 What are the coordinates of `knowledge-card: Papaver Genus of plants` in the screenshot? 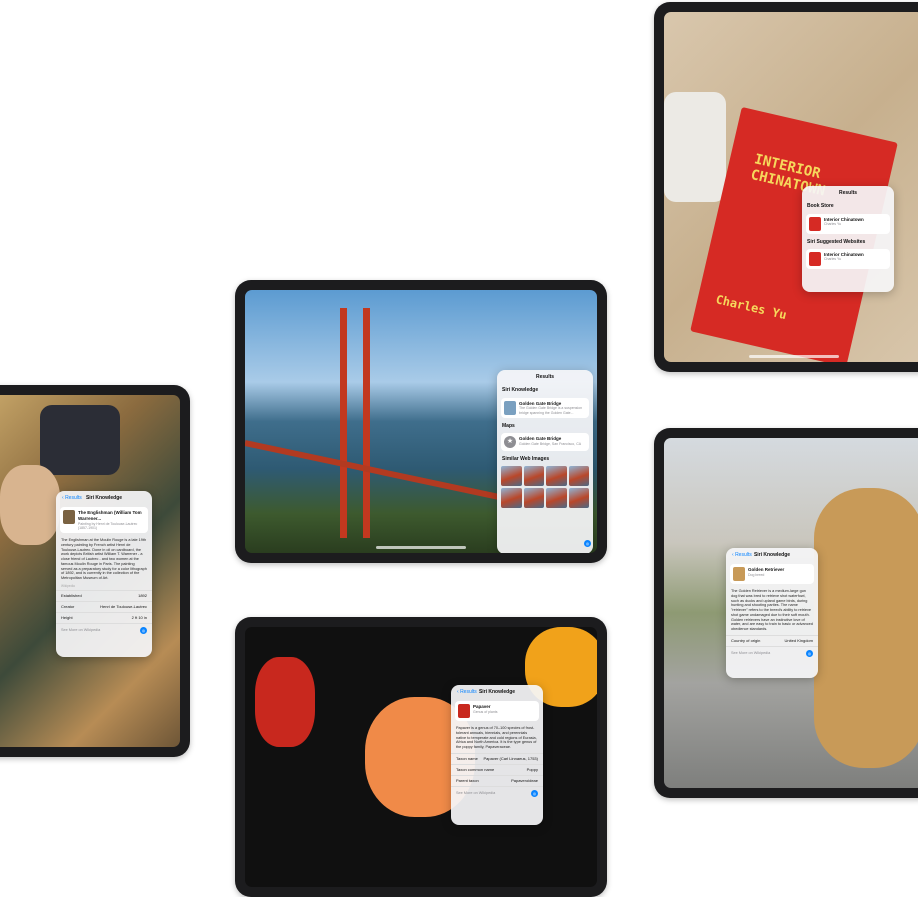 It's located at (497, 711).